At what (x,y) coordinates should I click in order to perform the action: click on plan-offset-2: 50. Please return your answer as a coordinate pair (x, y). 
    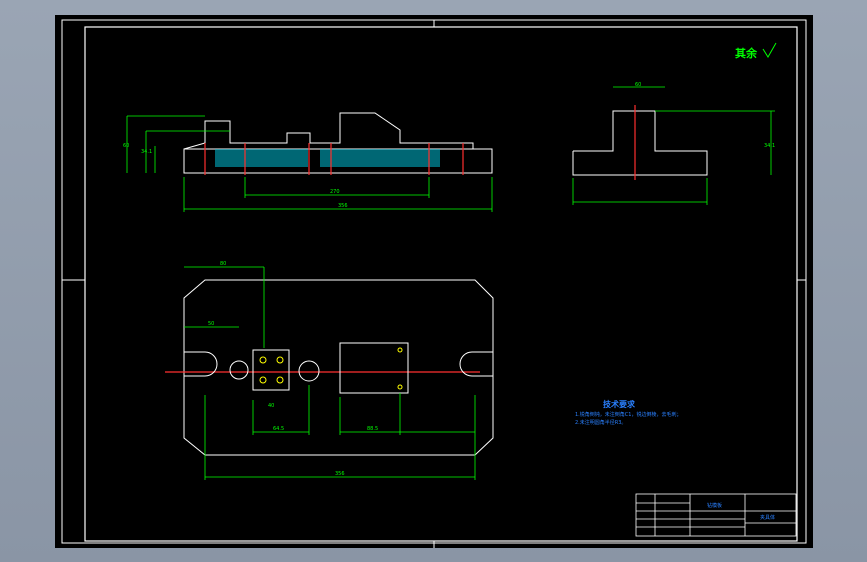
    Looking at the image, I should click on (211, 324).